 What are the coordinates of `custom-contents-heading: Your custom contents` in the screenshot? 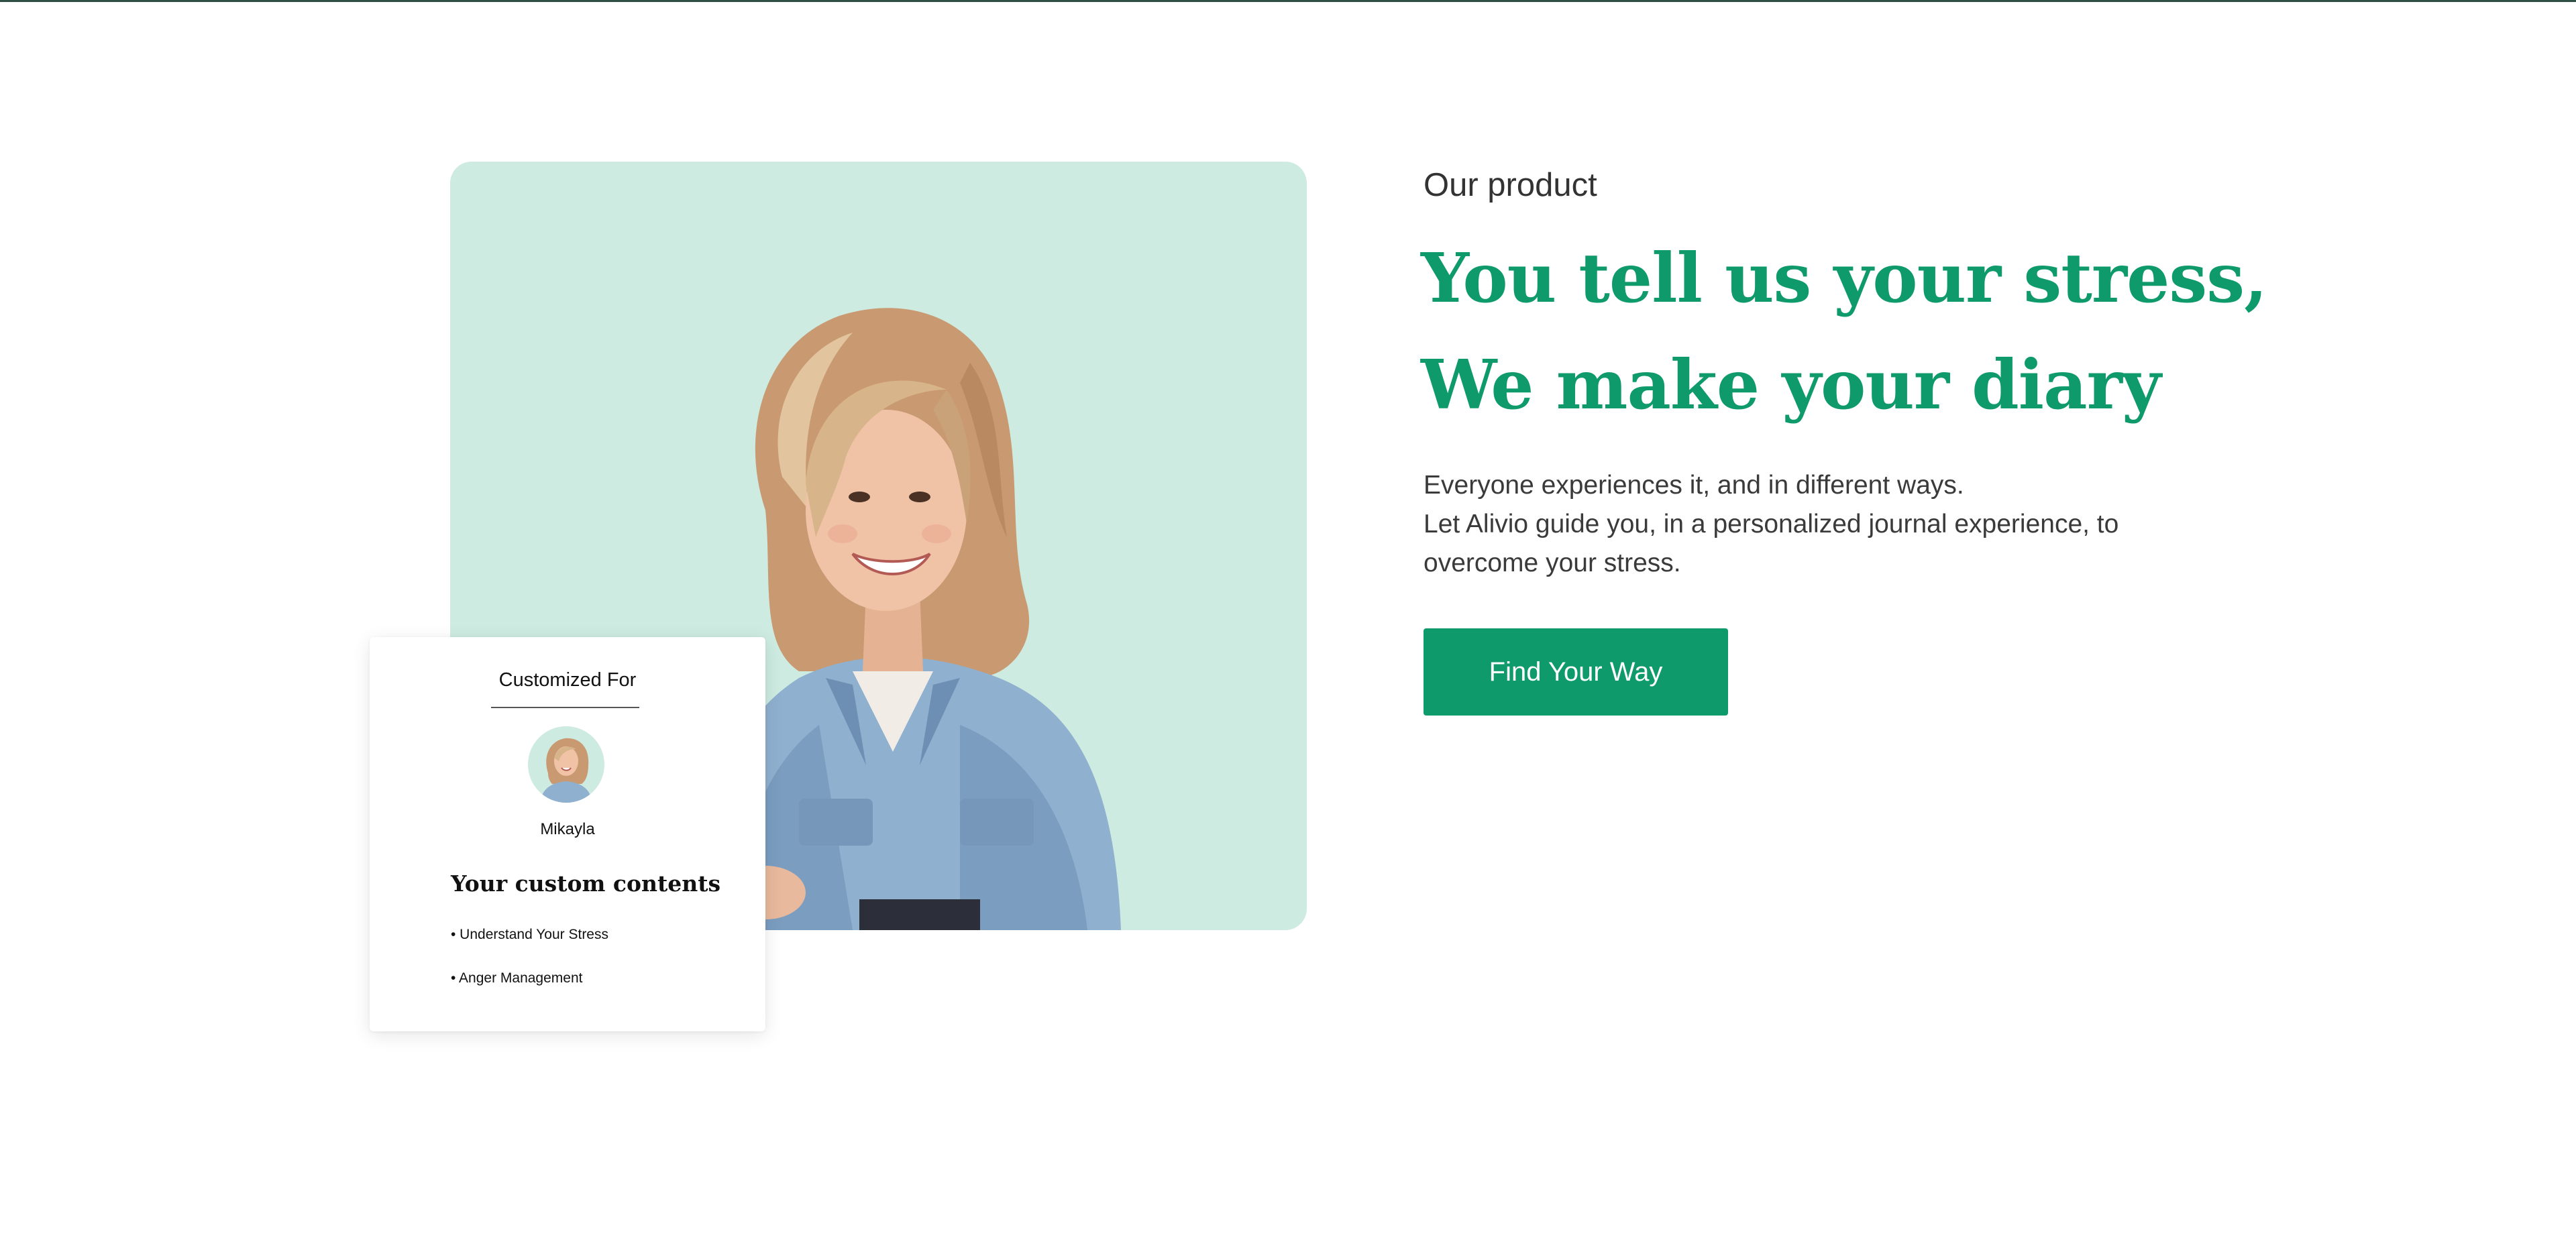 It's located at (586, 883).